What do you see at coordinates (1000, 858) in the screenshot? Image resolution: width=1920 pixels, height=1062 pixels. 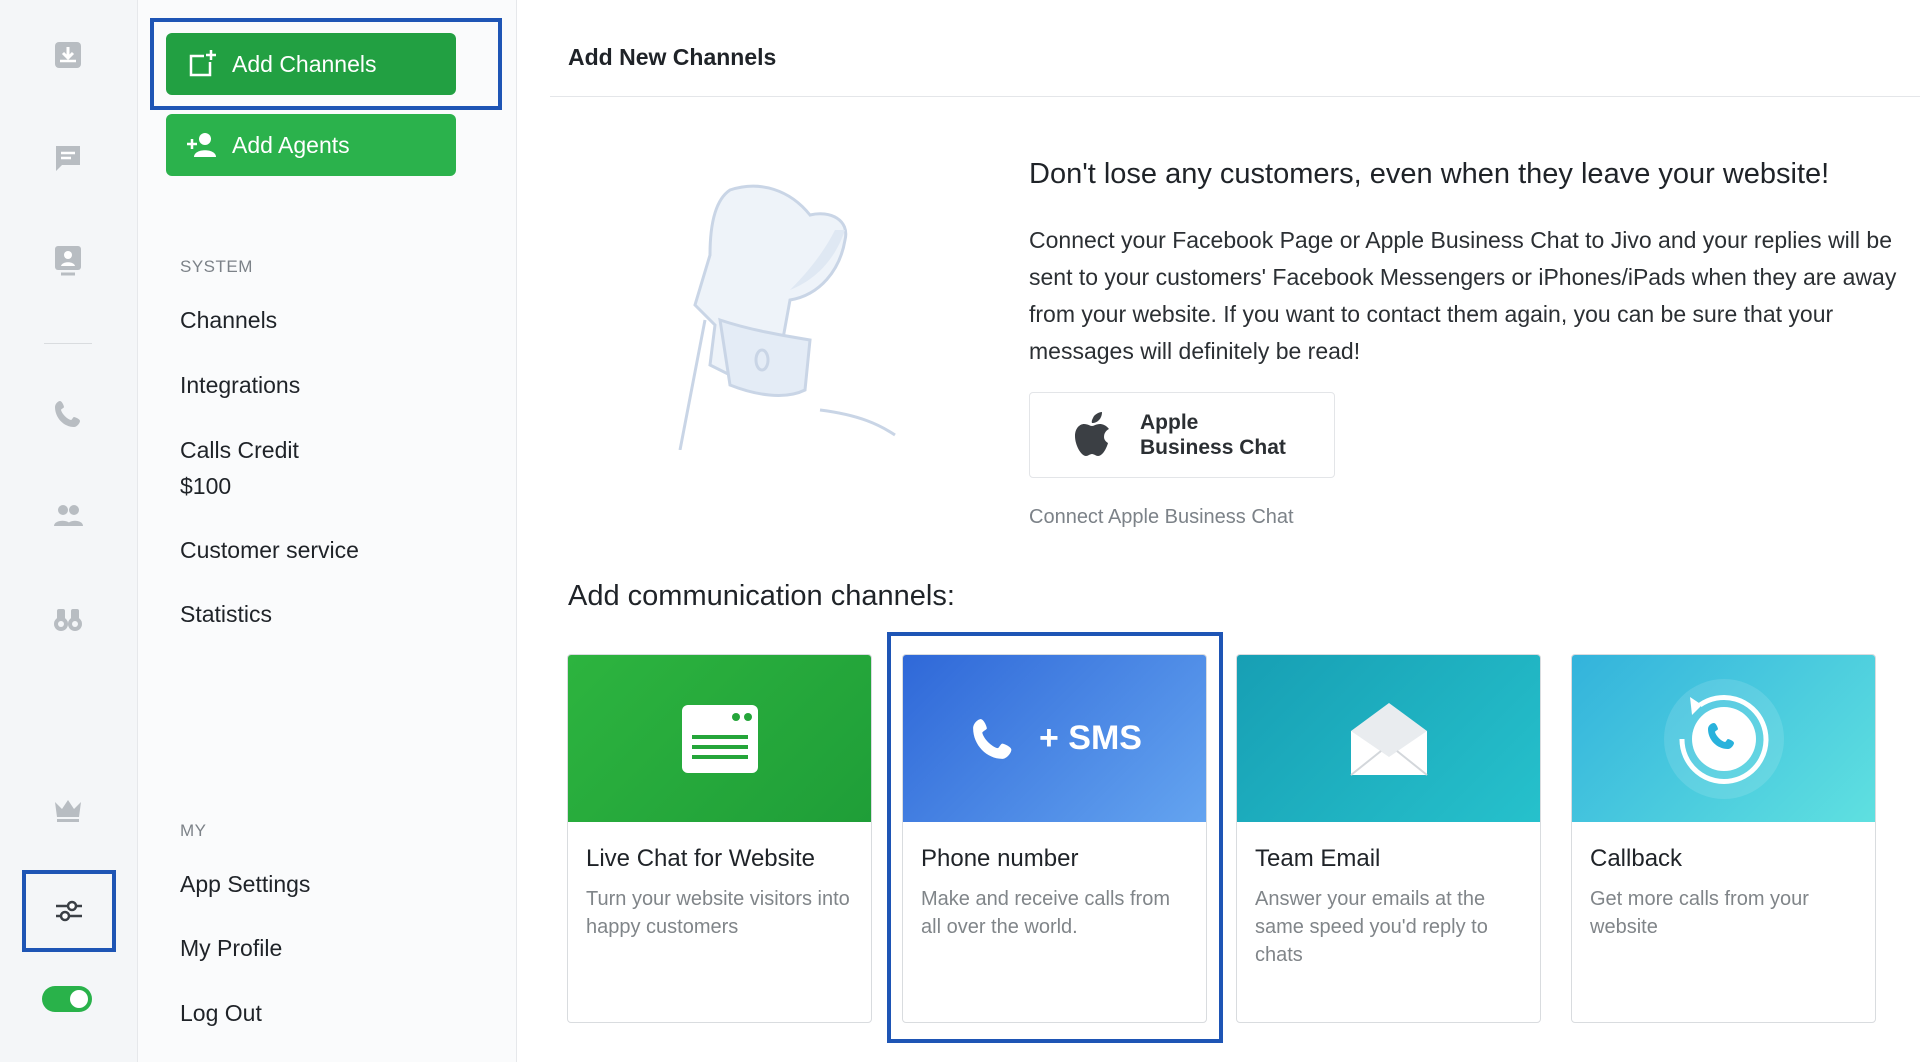 I see `card-title: Phone number` at bounding box center [1000, 858].